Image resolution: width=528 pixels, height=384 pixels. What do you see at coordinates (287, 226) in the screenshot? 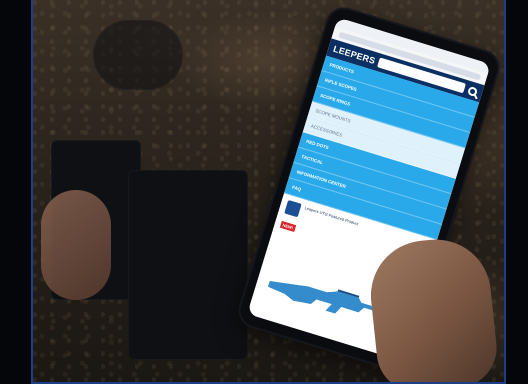
I see `new-badge: NEW!` at bounding box center [287, 226].